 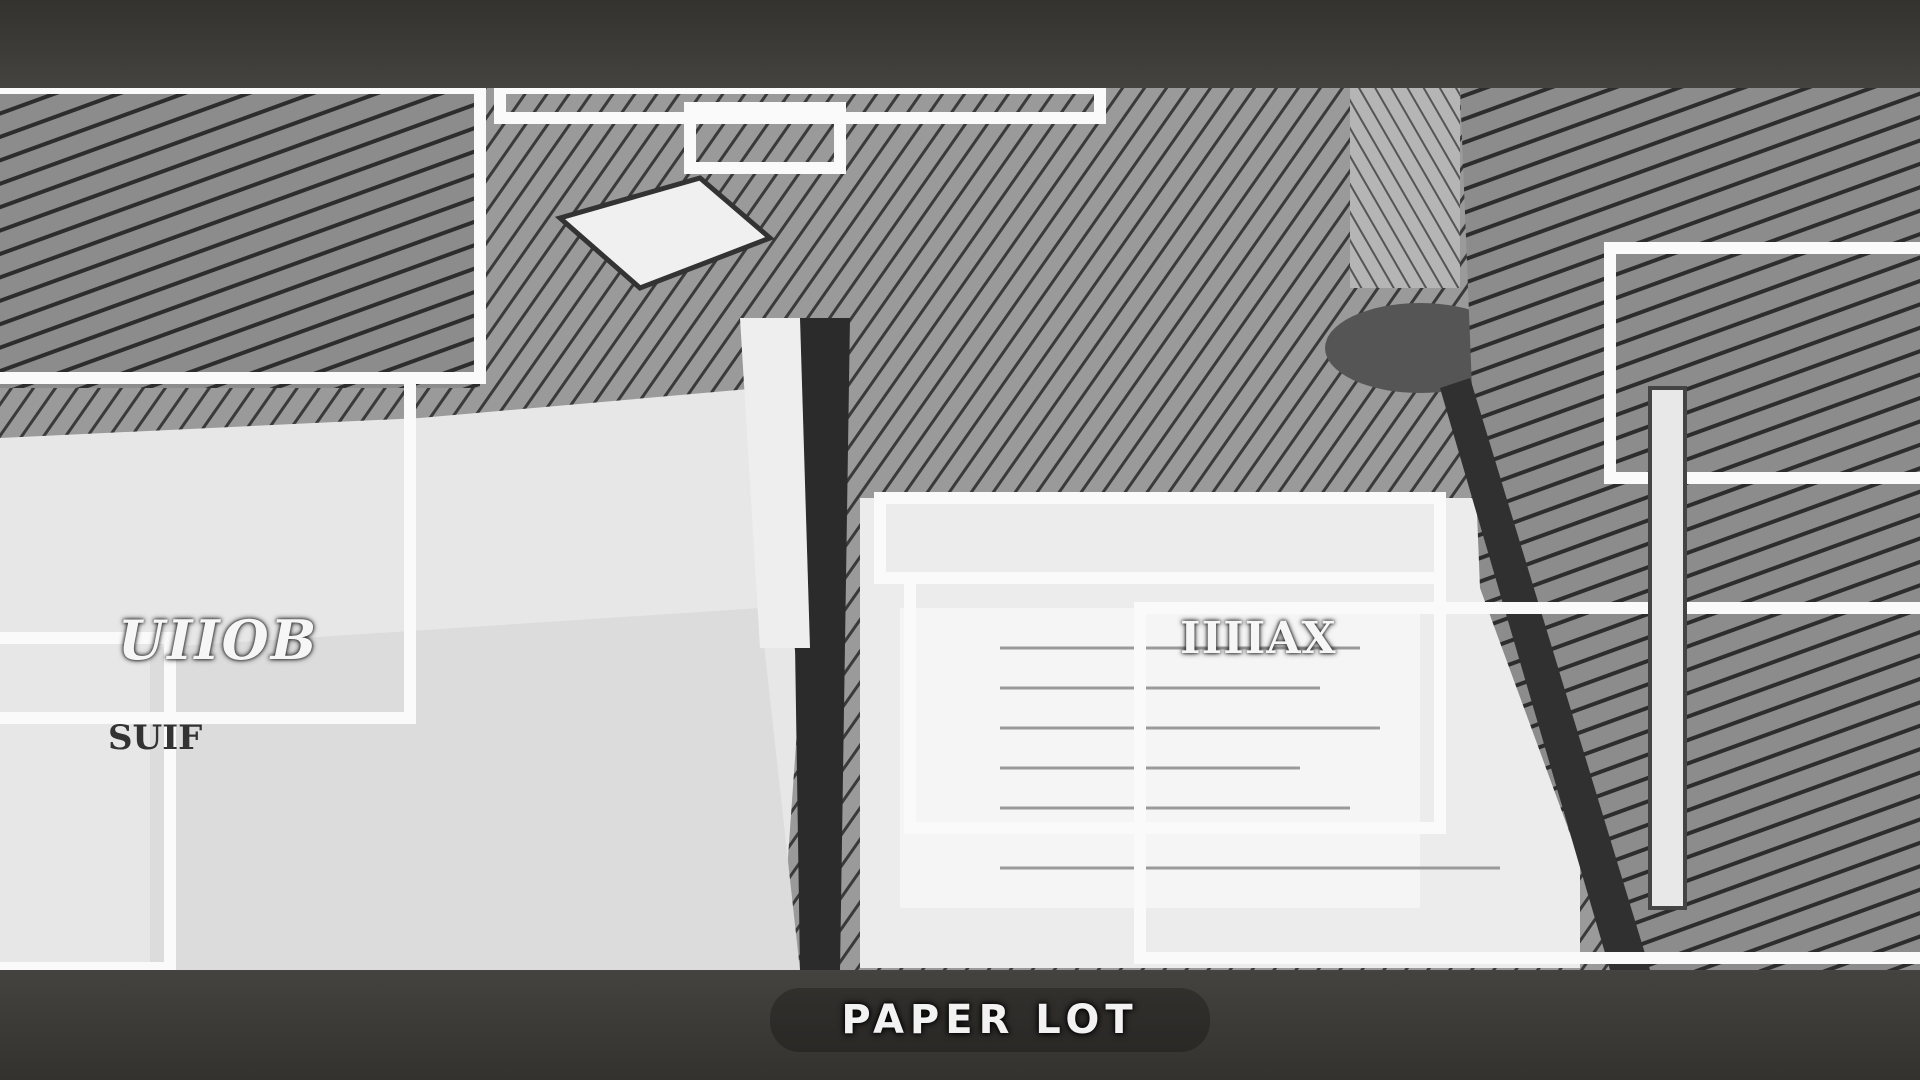 I want to click on caption-label: PAPER LOT, so click(x=990, y=1020).